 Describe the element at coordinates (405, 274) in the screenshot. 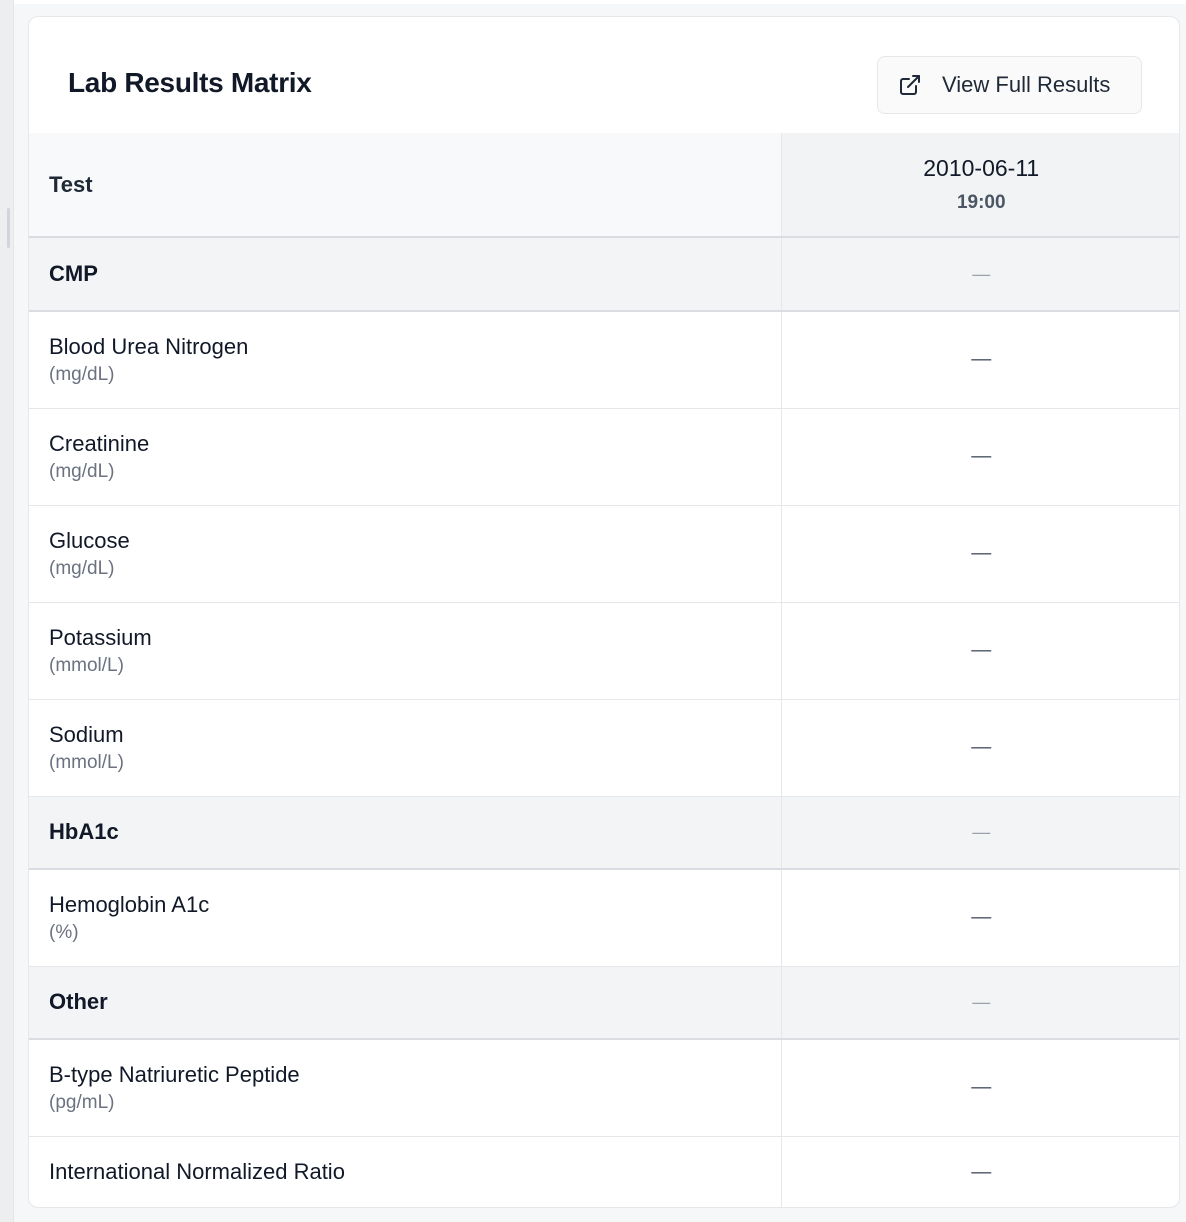

I see `group-name: CMP` at that location.